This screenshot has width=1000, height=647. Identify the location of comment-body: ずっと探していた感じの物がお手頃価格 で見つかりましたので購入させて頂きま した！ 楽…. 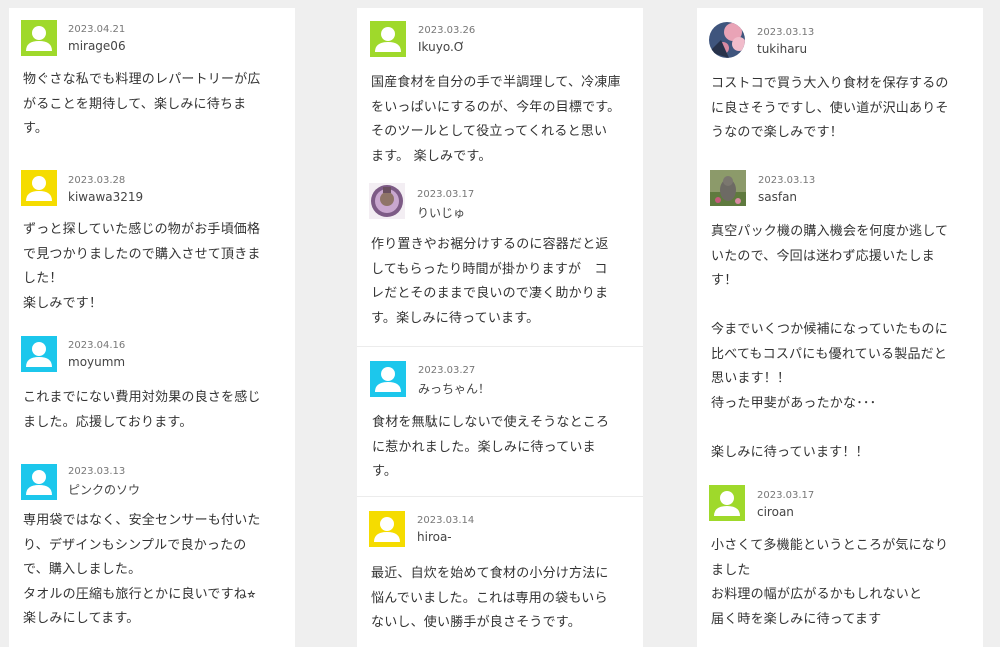
(142, 267).